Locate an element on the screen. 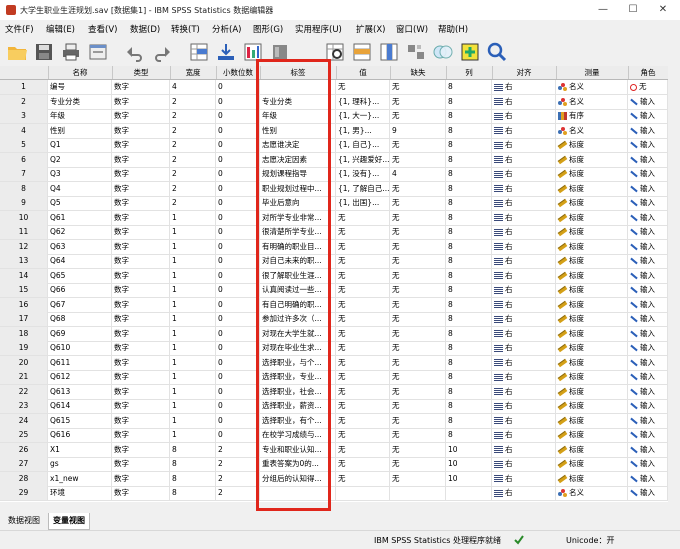 The image size is (680, 549). cell-name: Q66 is located at coordinates (80, 290).